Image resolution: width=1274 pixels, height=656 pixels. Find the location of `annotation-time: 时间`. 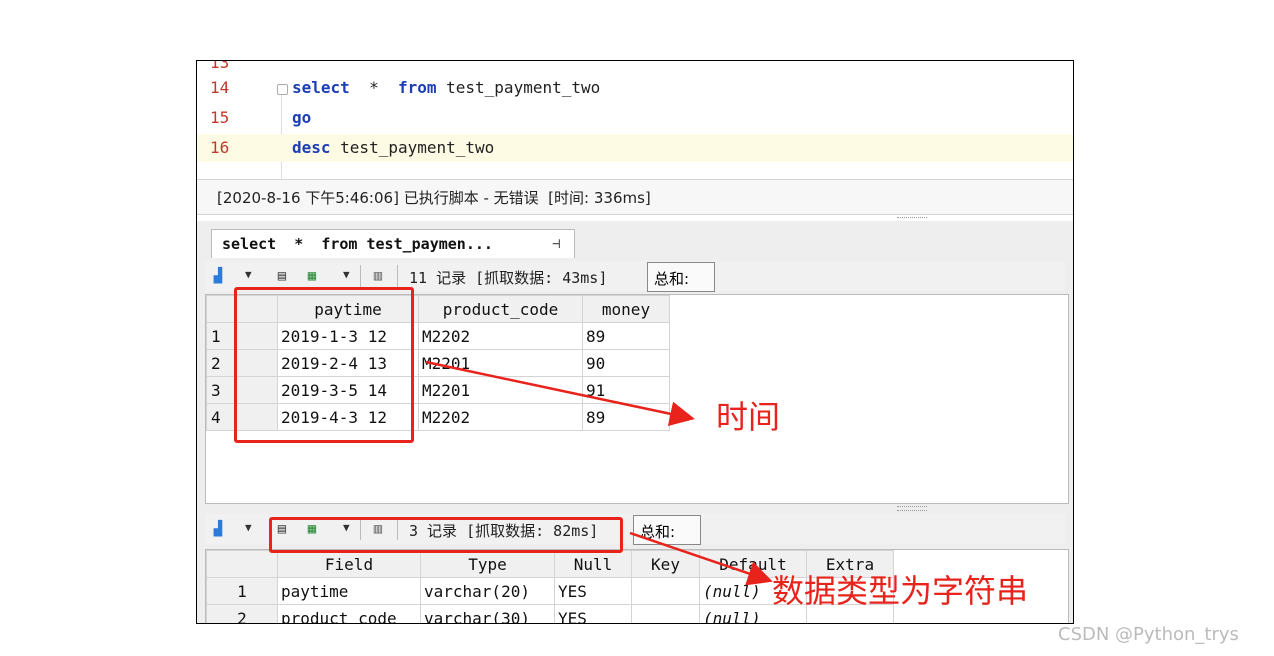

annotation-time: 时间 is located at coordinates (748, 417).